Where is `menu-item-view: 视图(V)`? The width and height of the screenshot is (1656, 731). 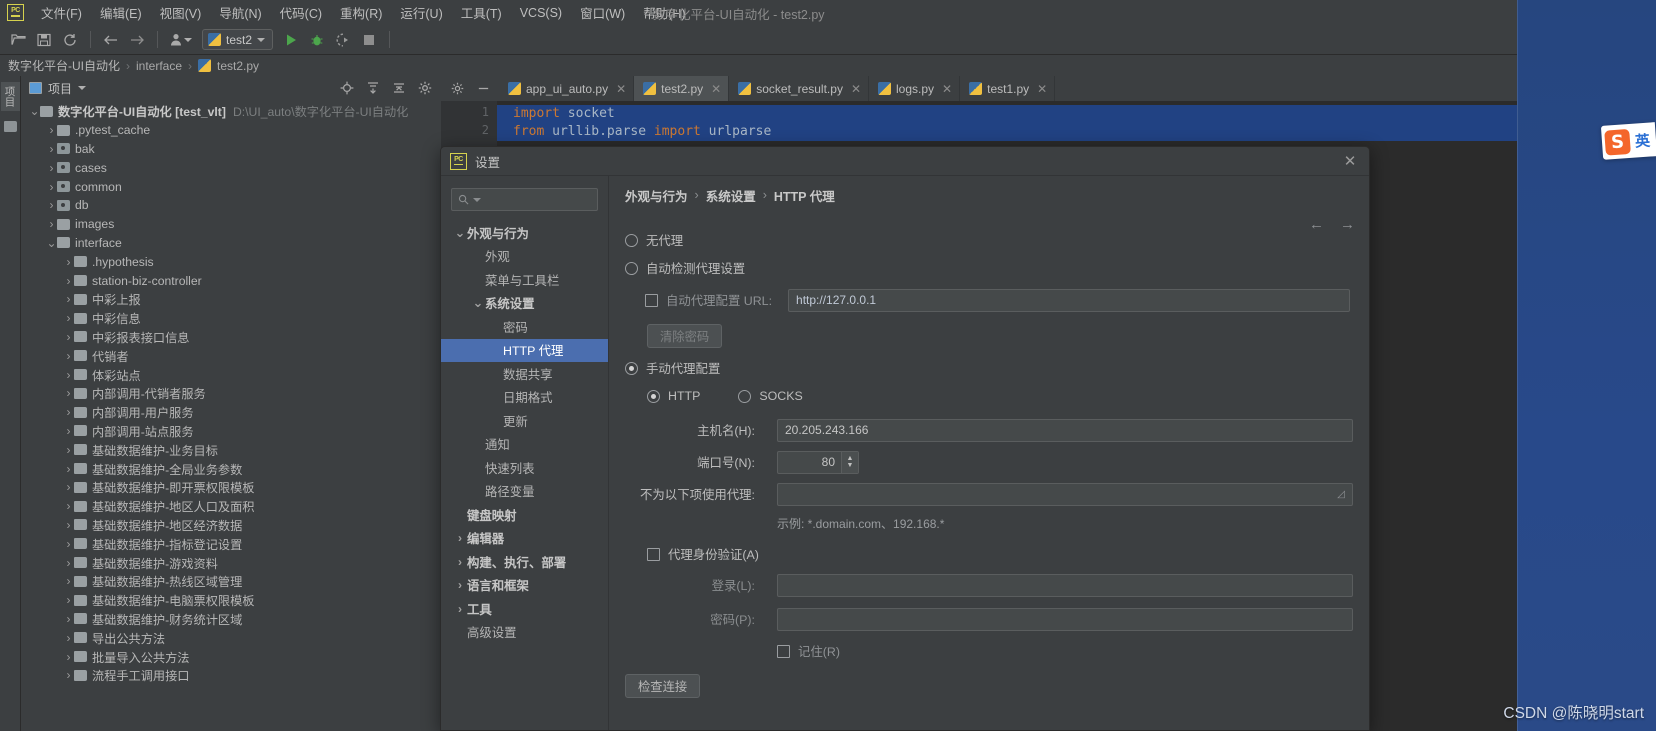
menu-item-view: 视图(V) is located at coordinates (181, 12).